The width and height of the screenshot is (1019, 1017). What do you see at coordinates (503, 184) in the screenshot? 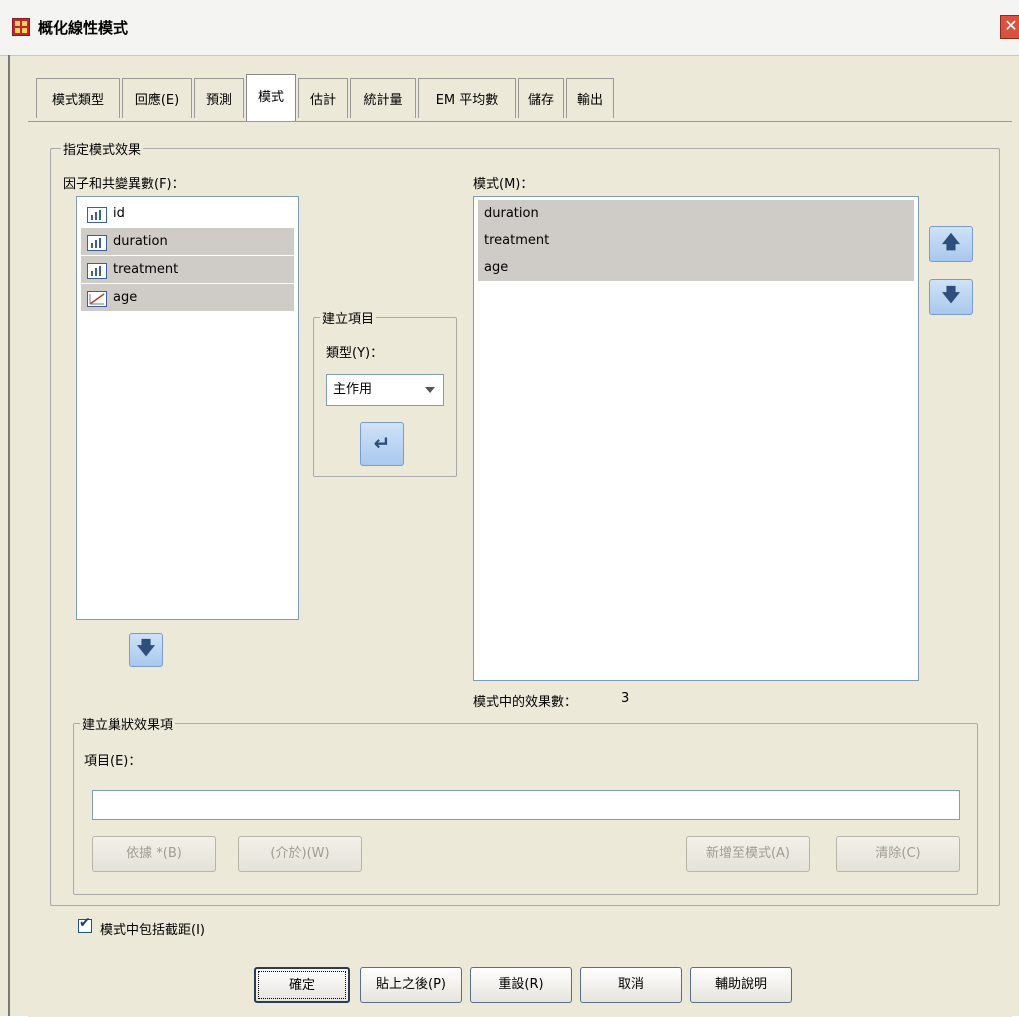
I see `model-label: 模式(M)：` at bounding box center [503, 184].